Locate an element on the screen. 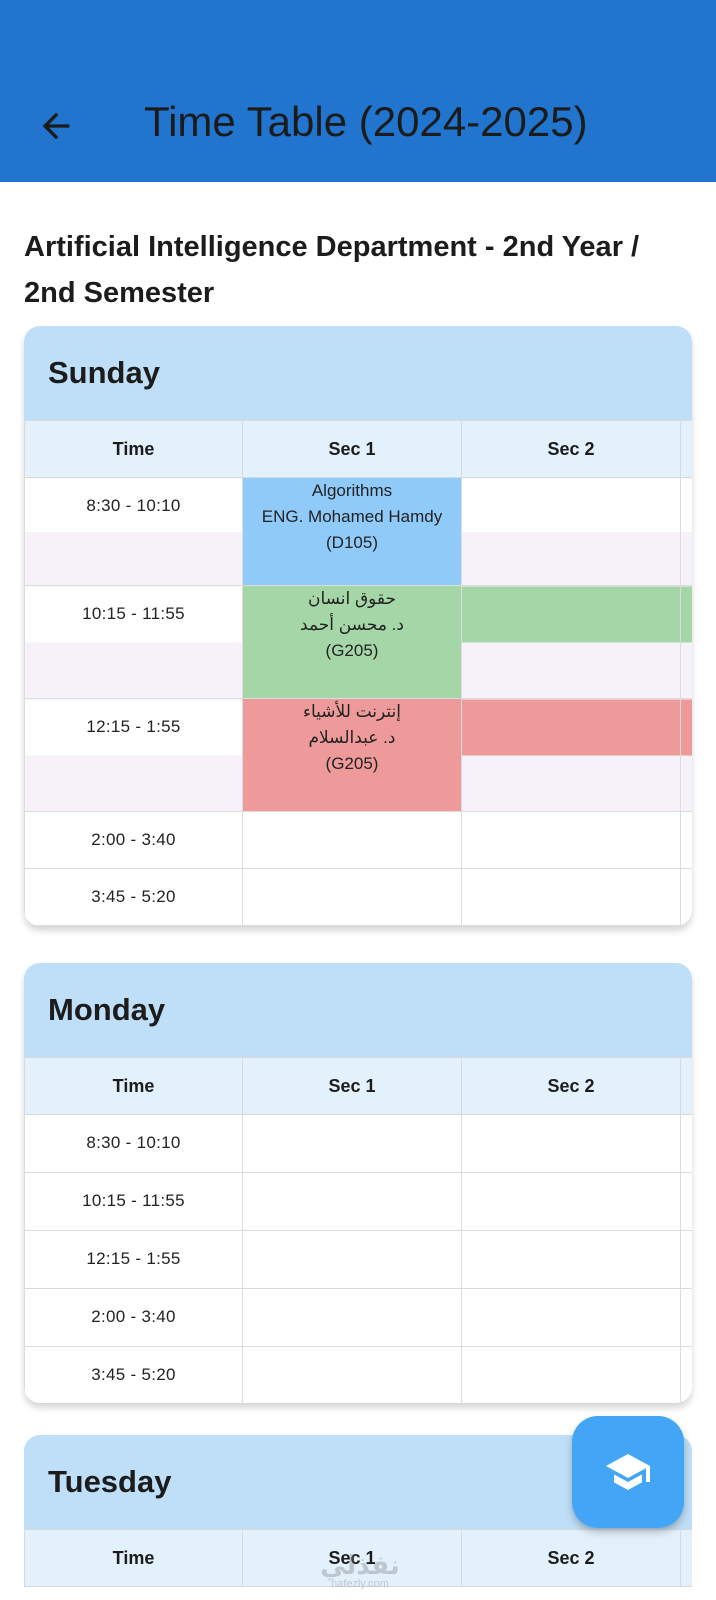  watermark: نفذلي nafezly.com is located at coordinates (360, 1571).